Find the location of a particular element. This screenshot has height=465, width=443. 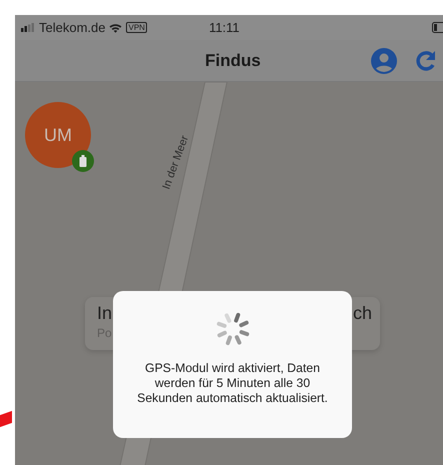

annotation-mark is located at coordinates (6, 419).